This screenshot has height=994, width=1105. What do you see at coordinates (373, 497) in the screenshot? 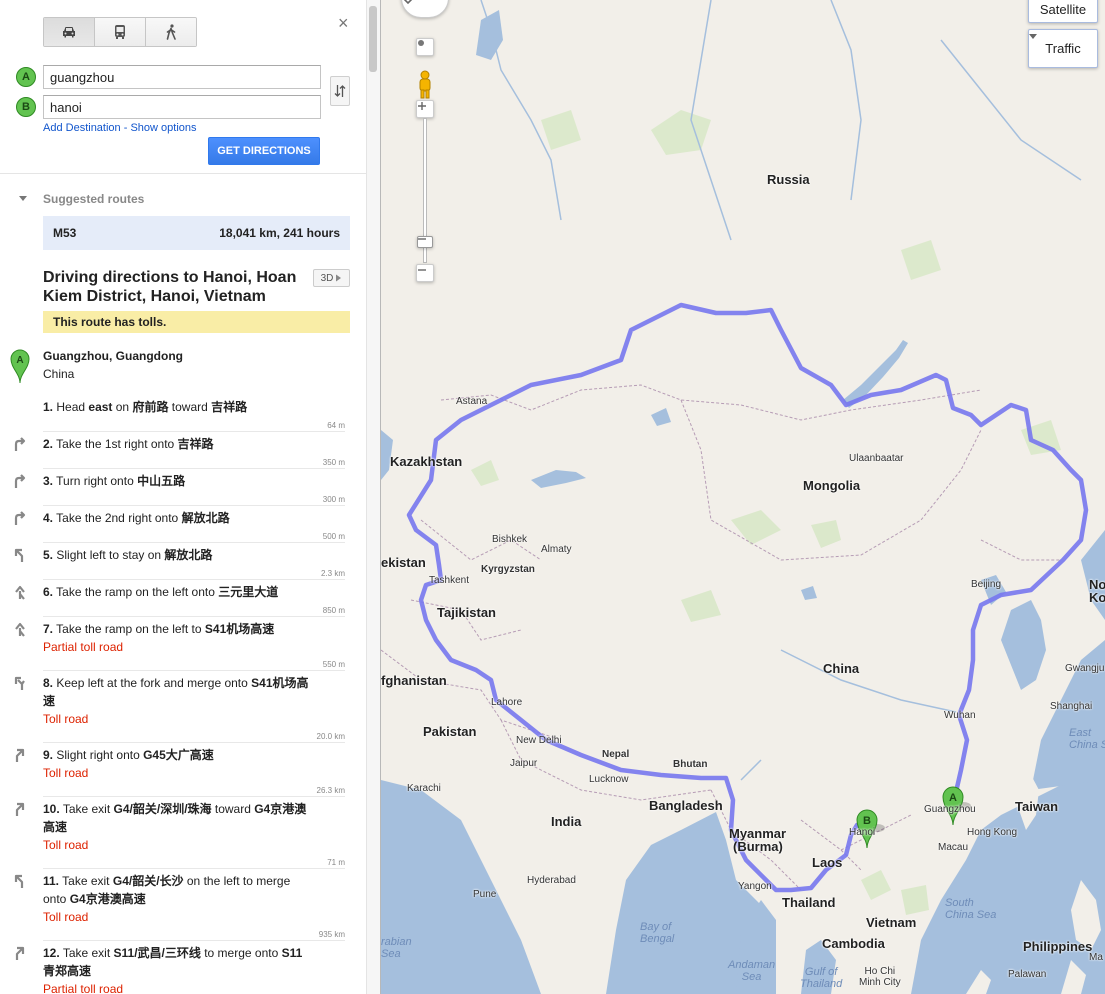
I see `panel-scrollbar` at bounding box center [373, 497].